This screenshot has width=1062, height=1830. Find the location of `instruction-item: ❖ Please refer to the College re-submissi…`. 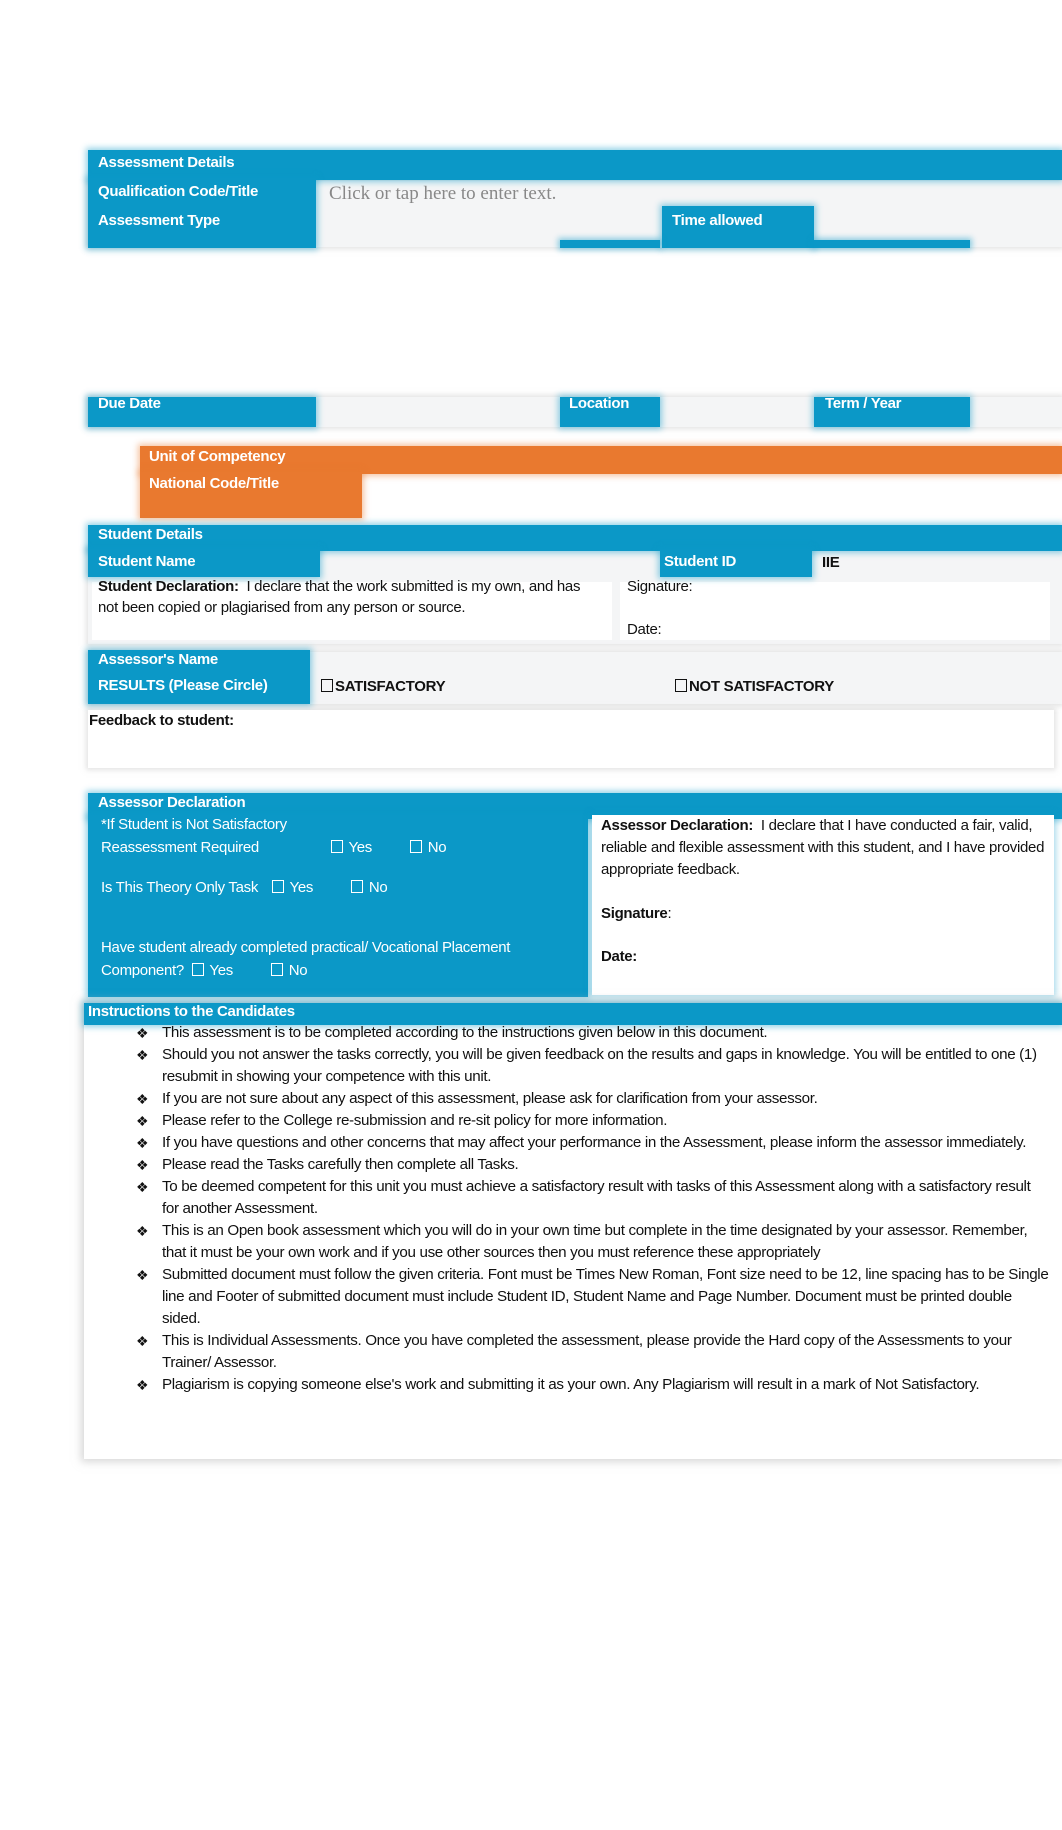

instruction-item: ❖ Please refer to the College re-submissi… is located at coordinates (593, 1121).